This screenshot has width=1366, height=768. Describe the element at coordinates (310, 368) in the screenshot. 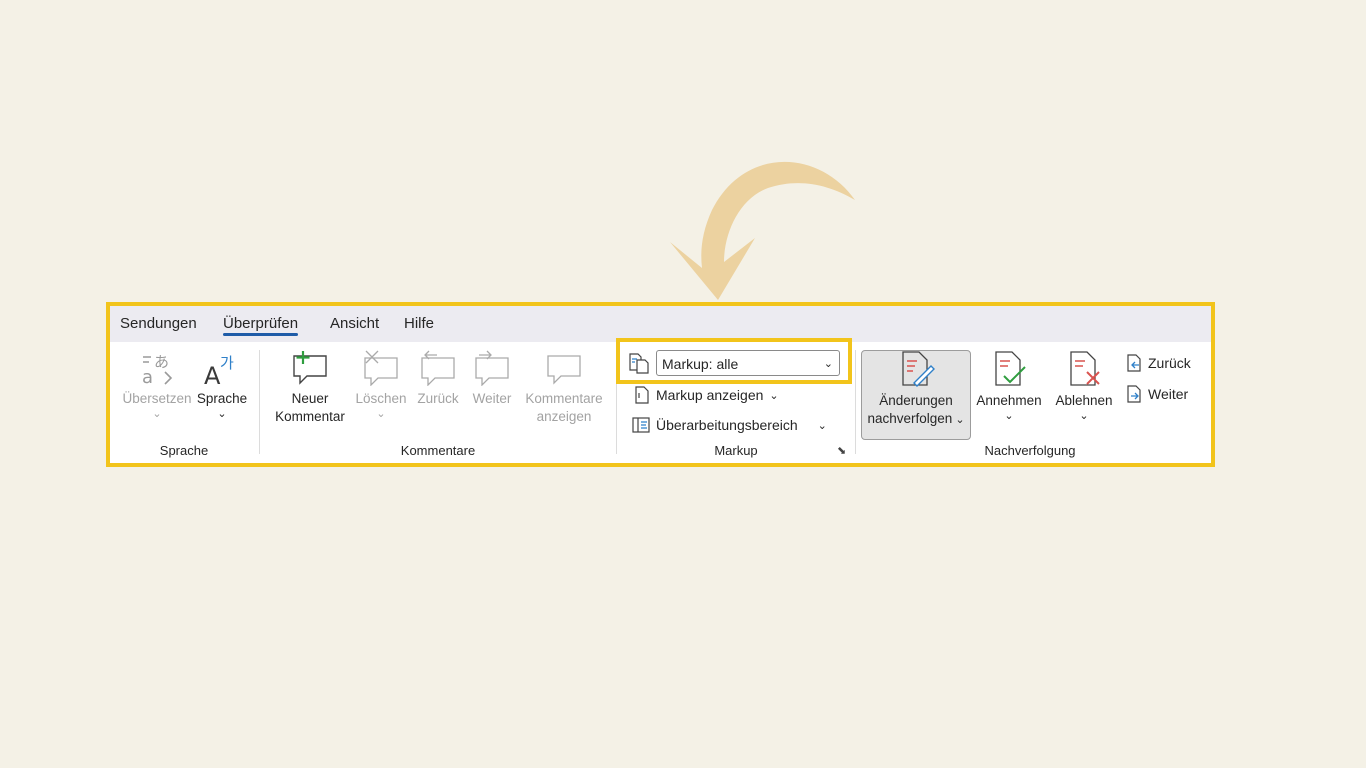

I see `new-comment-icon` at that location.